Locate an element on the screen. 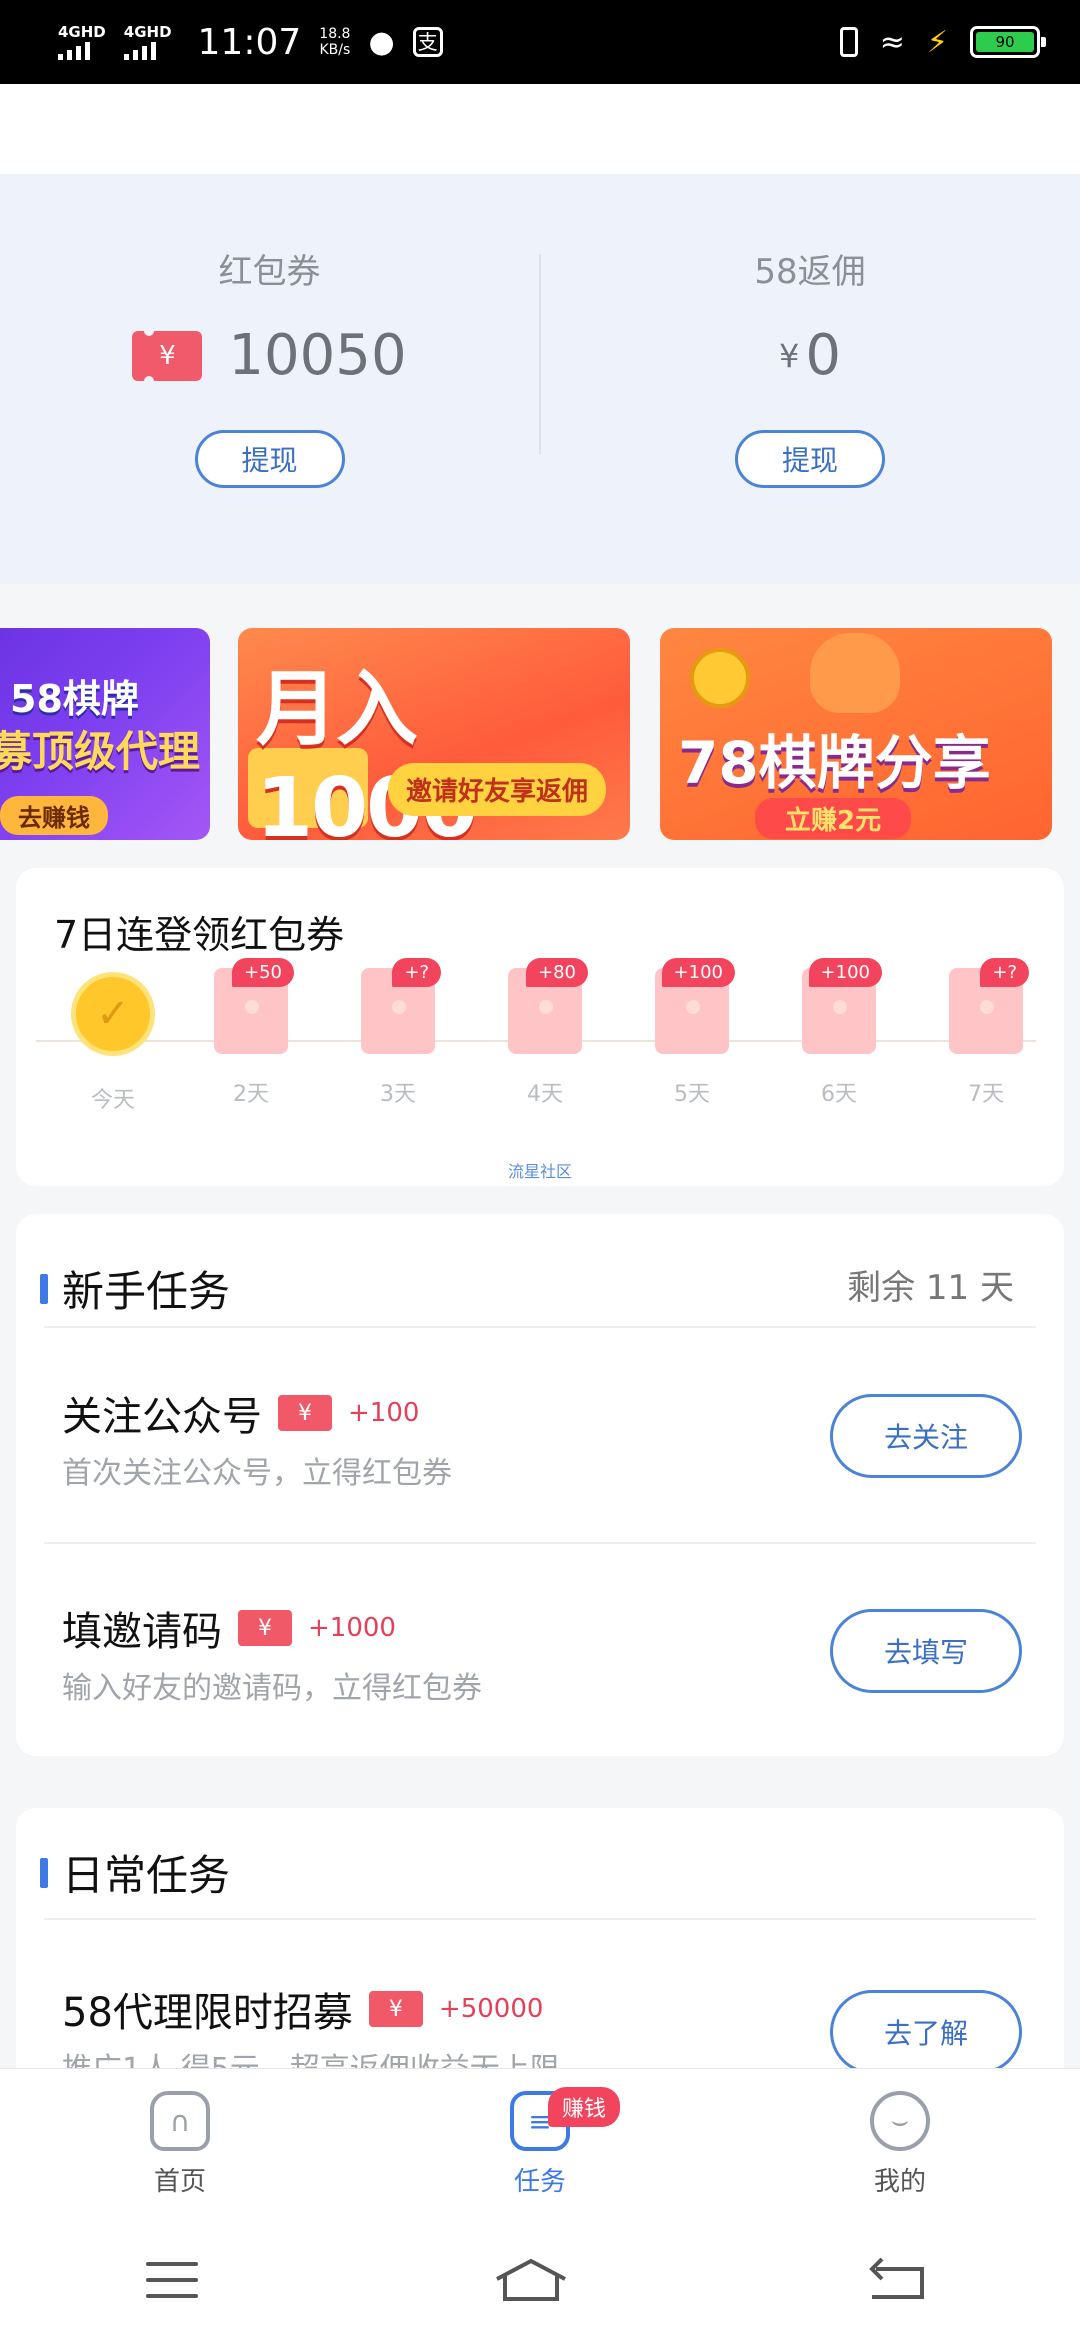 This screenshot has width=1080, height=2340. banner-button: 立赚2元 is located at coordinates (833, 818).